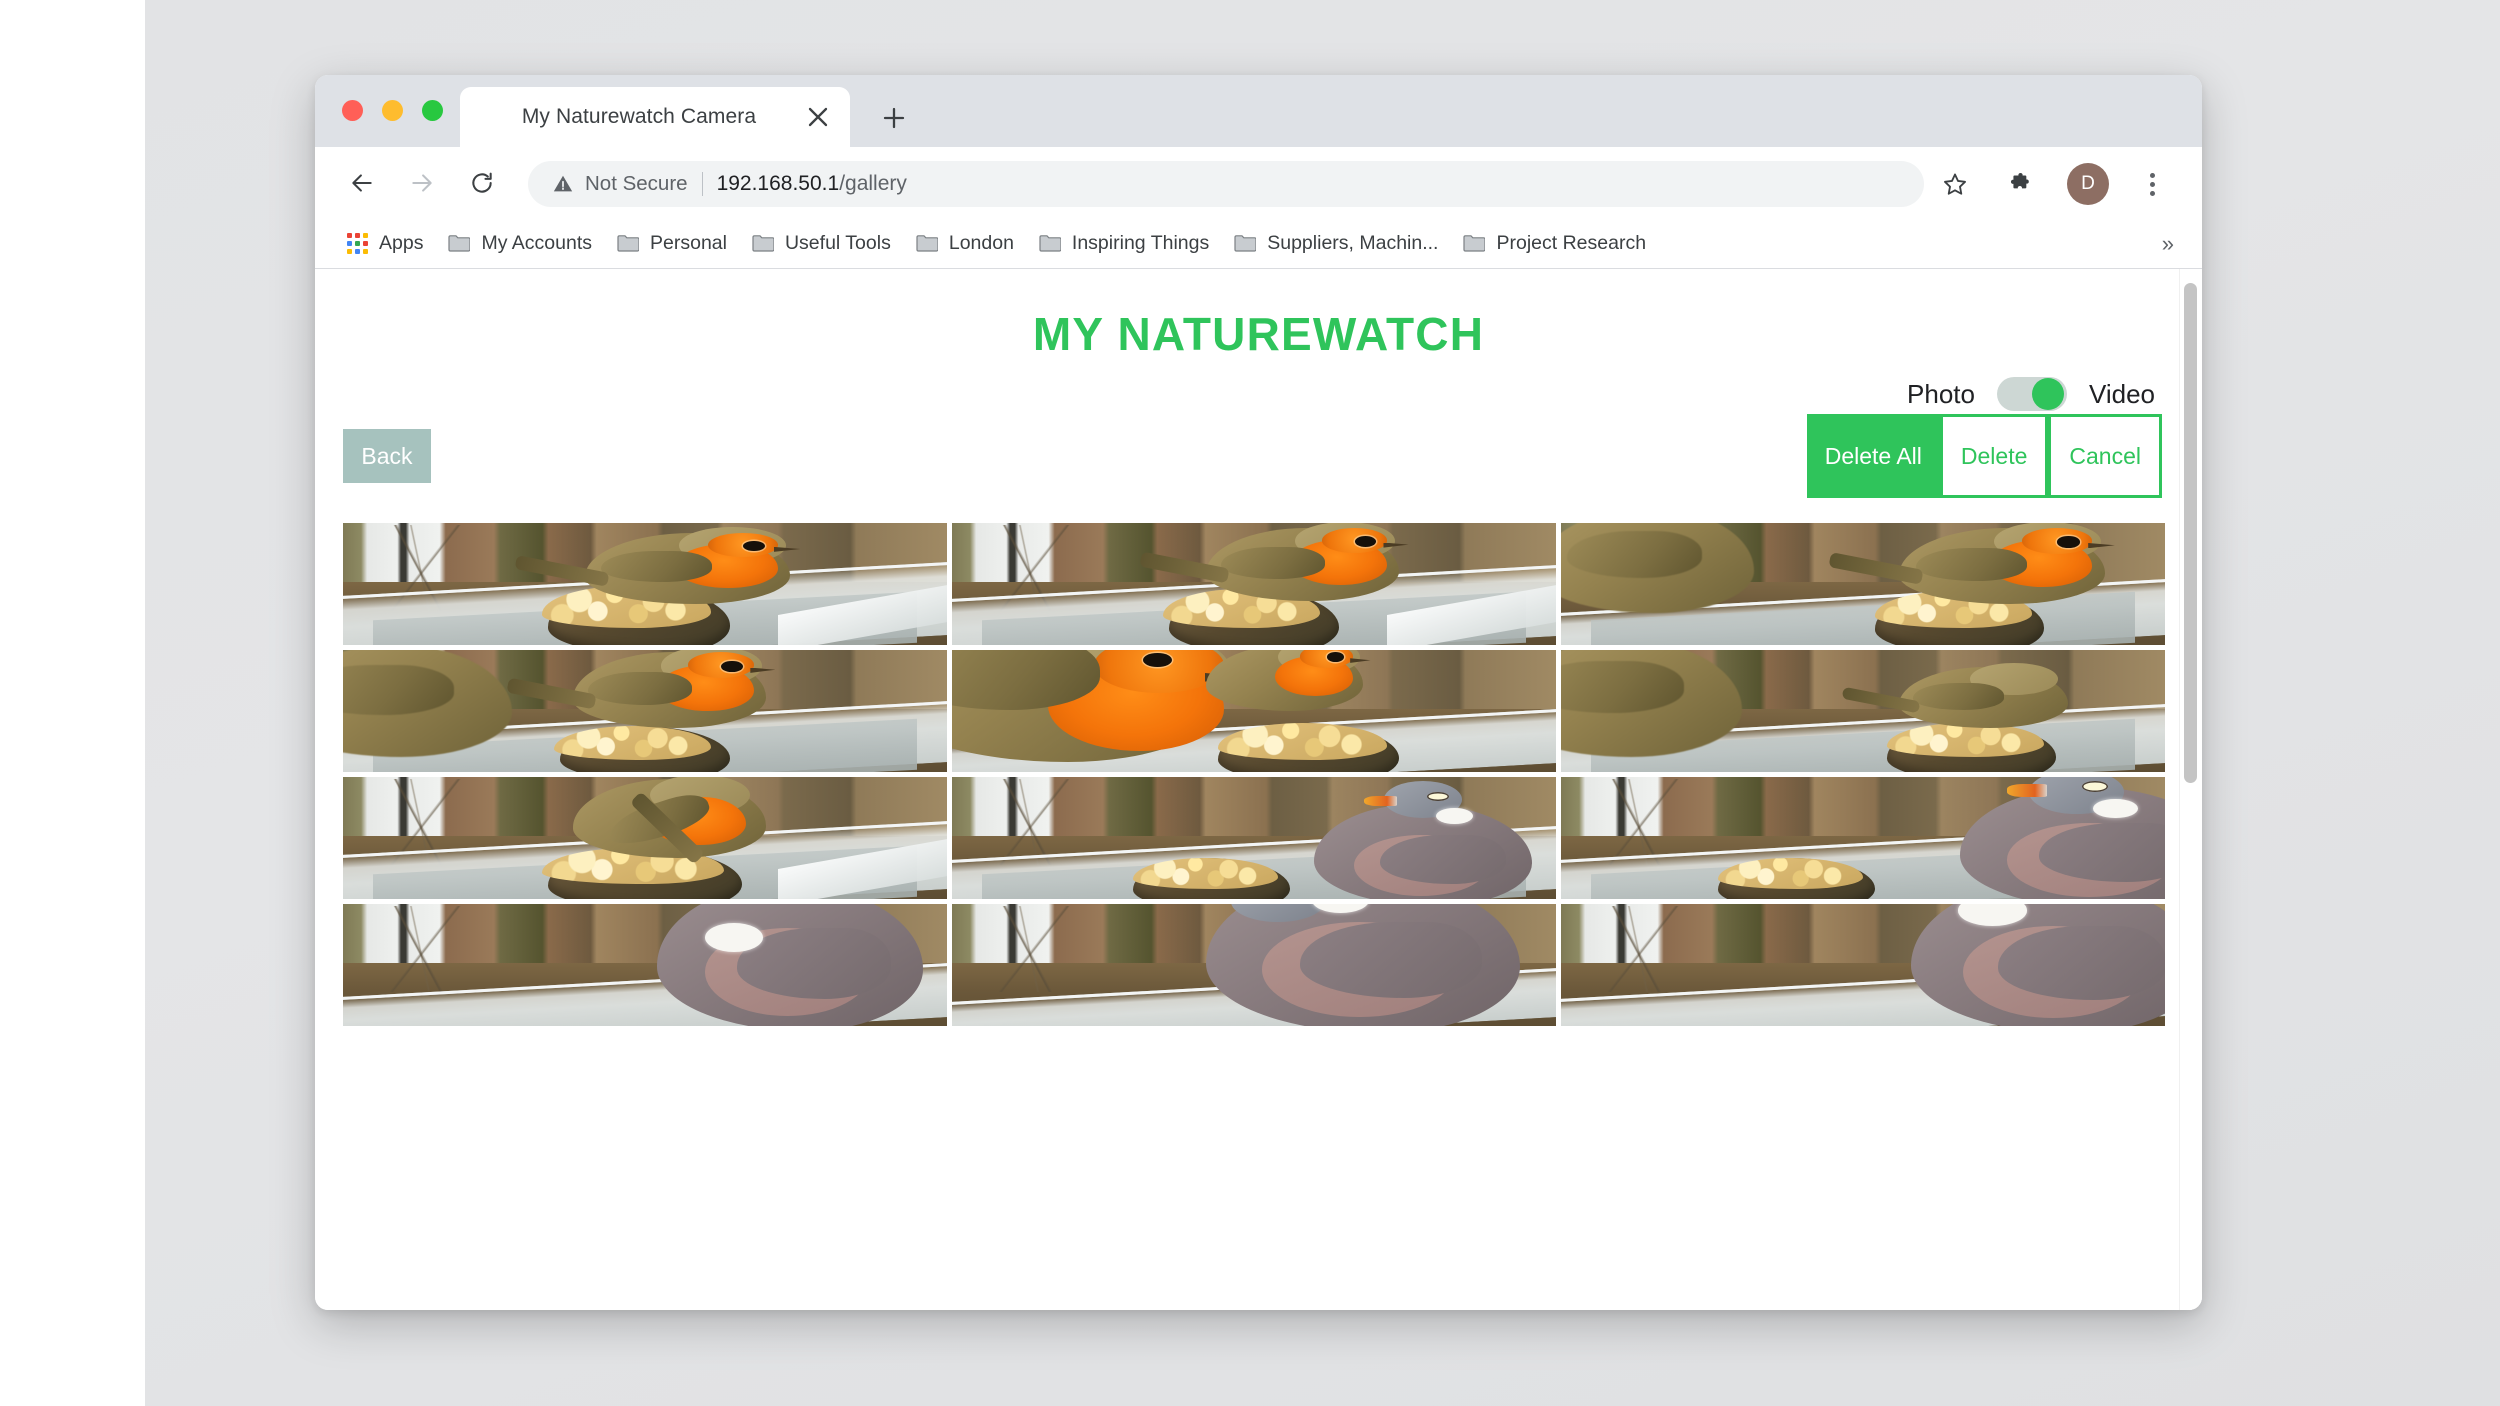 The width and height of the screenshot is (2500, 1406). I want to click on warning-triangle-icon, so click(563, 184).